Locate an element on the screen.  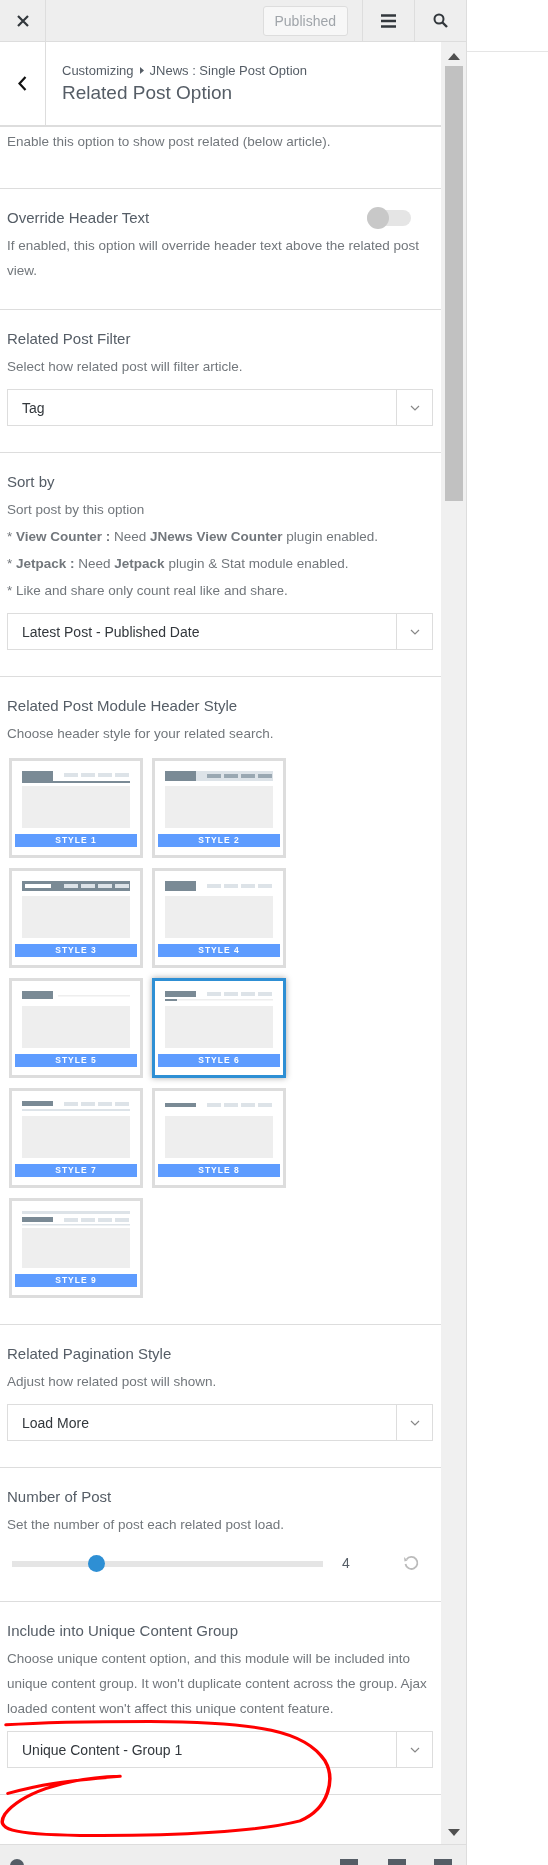
select-field: Load More is located at coordinates (220, 1422).